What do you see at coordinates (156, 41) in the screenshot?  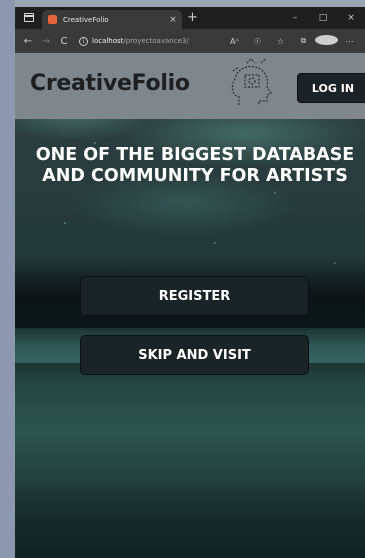 I see `url-path: /proyectoavance3/` at bounding box center [156, 41].